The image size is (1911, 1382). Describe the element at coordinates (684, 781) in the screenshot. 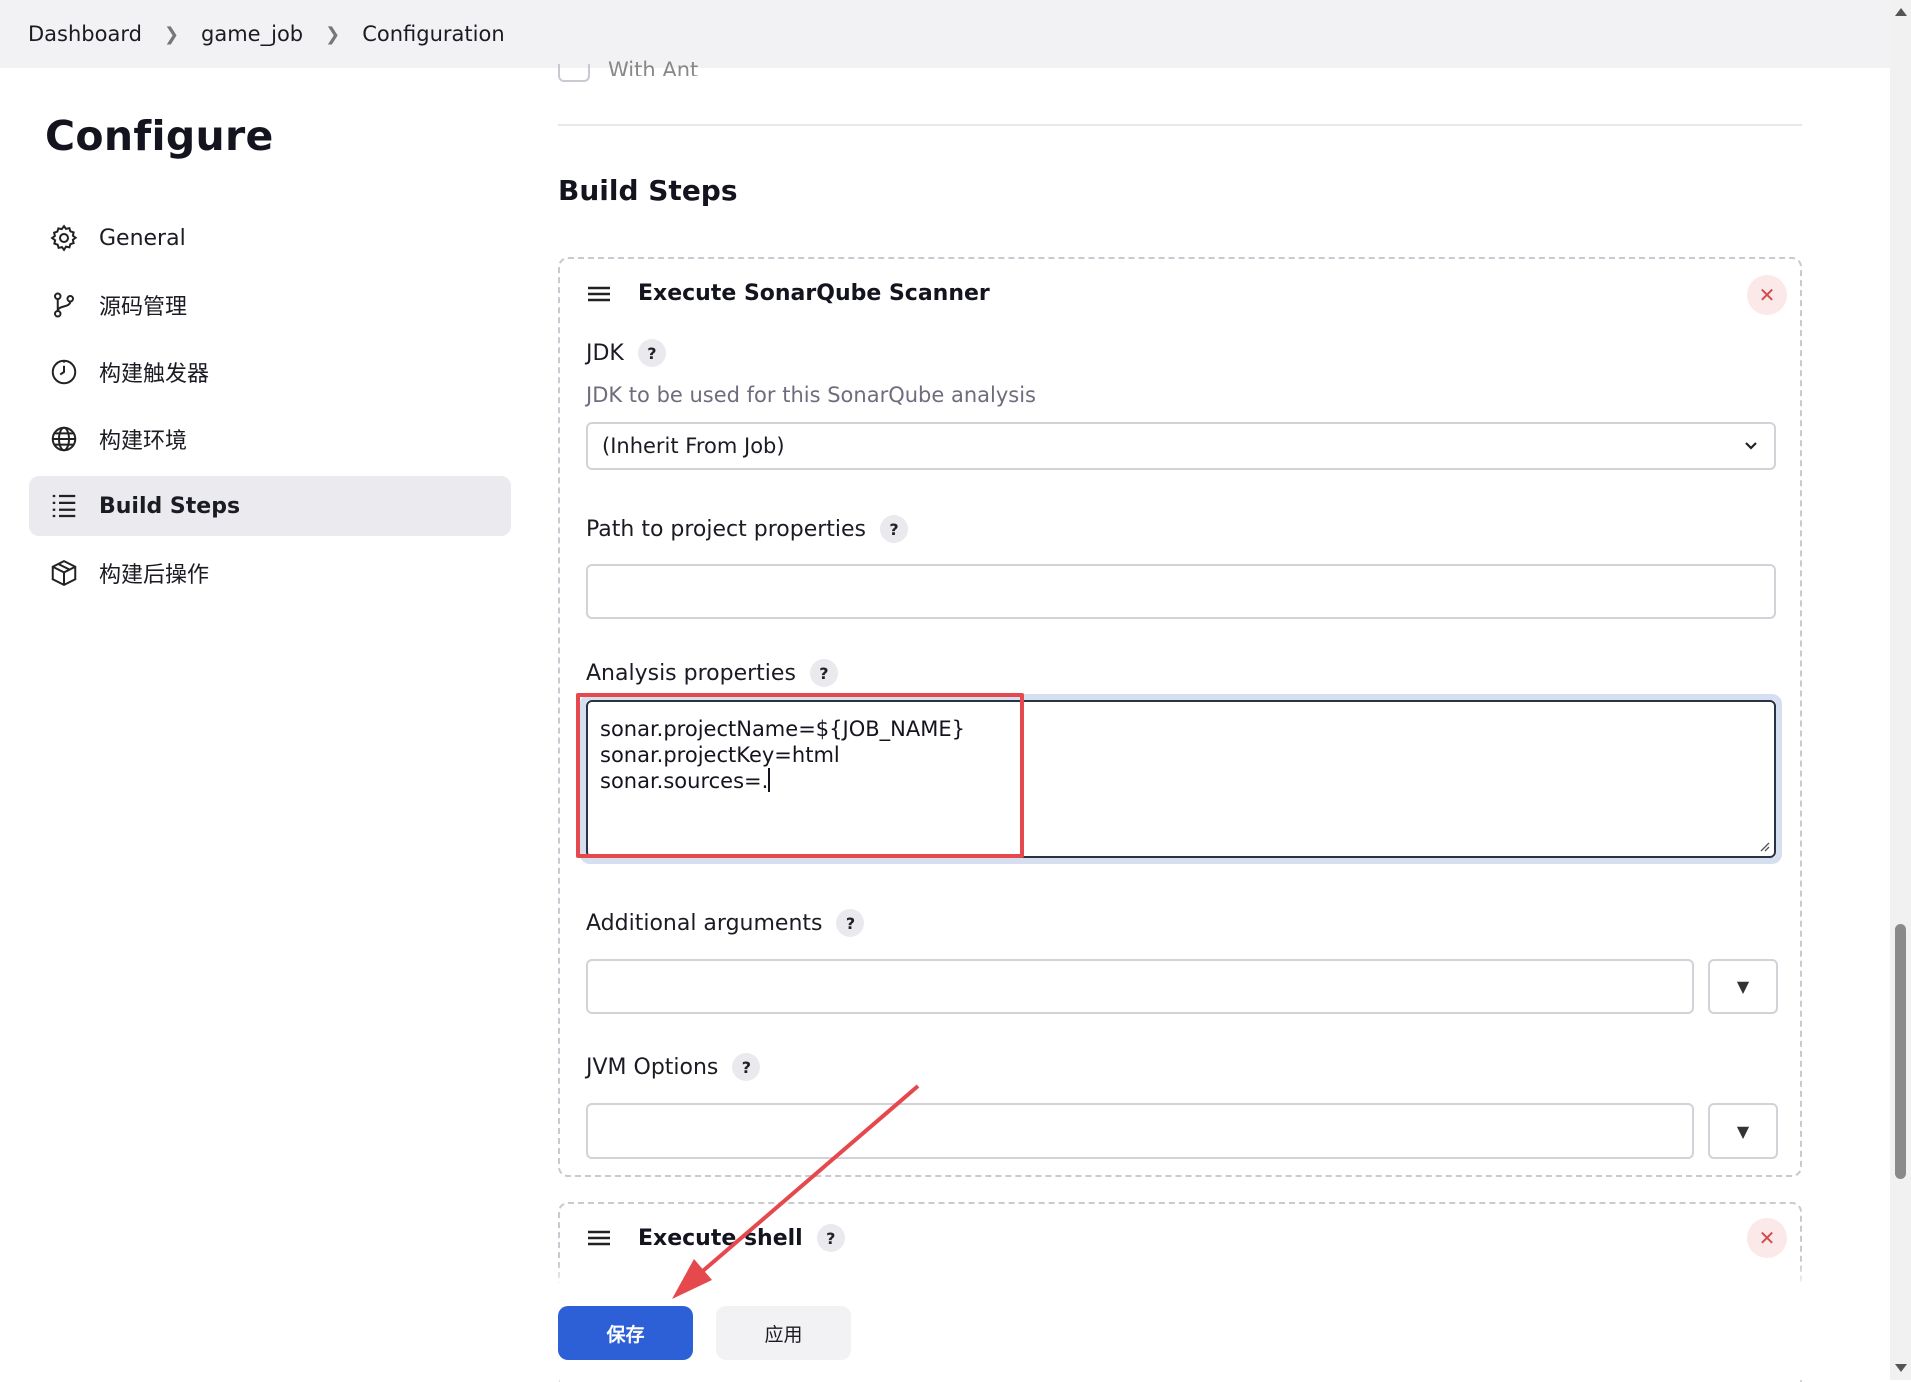

I see `analysis-line: sonar.sources=.` at that location.